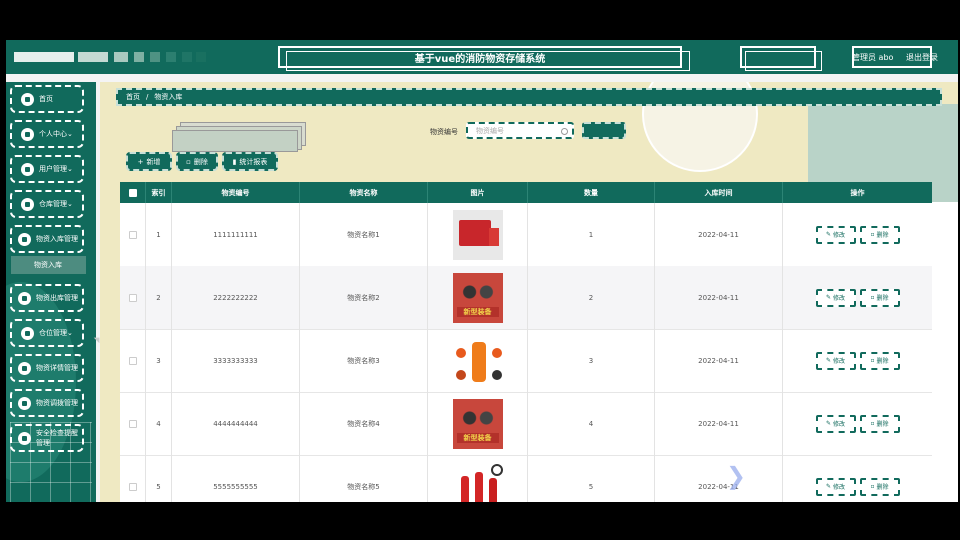 The width and height of the screenshot is (960, 540). I want to click on search-placeholder: 物资编号, so click(490, 130).